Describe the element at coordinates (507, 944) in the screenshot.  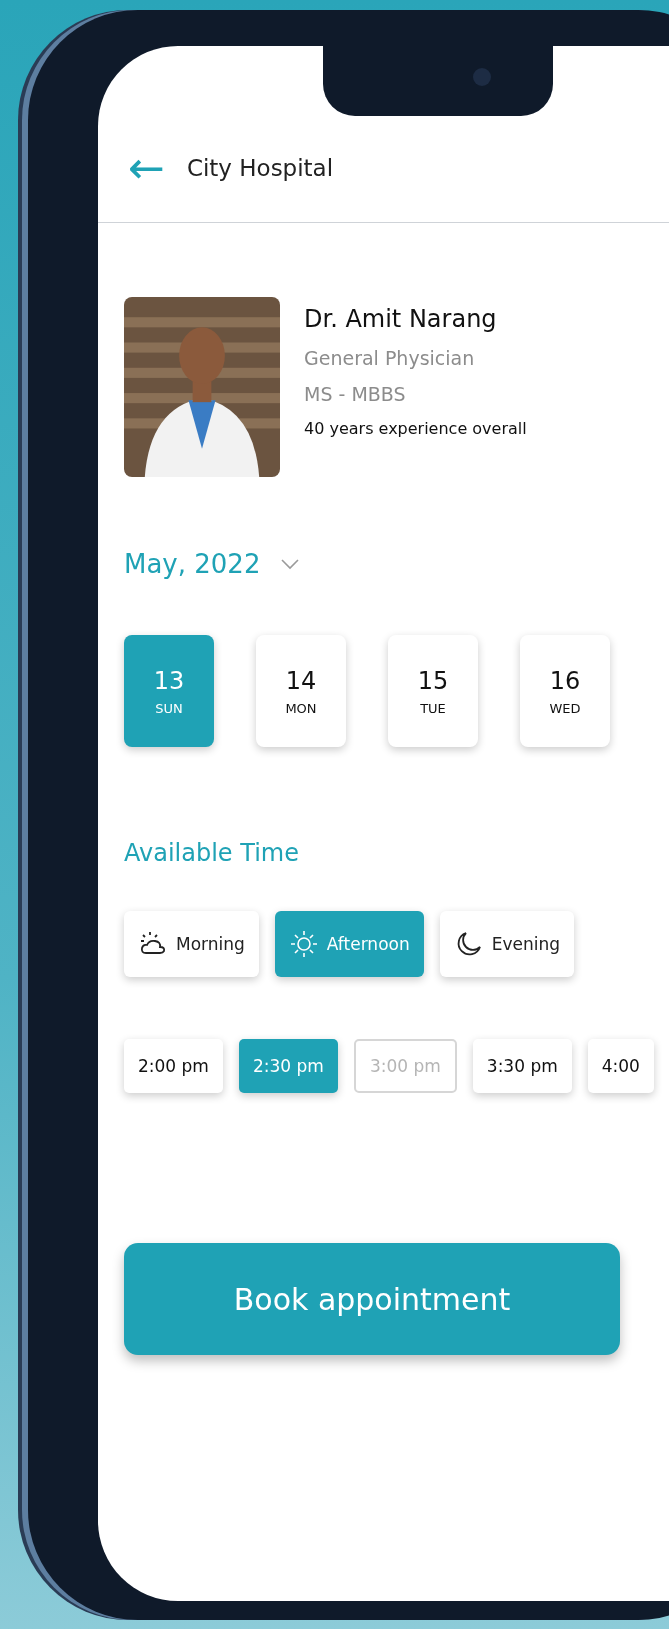
I see `period-tab: Evening` at that location.